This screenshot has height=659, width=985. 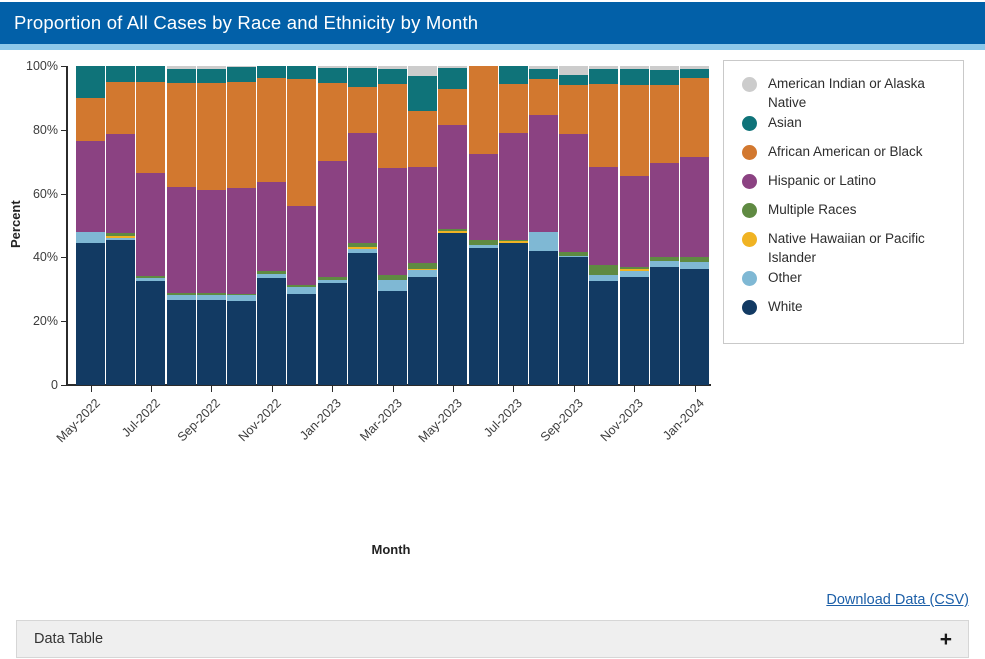 I want to click on legend-item: American Indian or Alaska Native, so click(x=843, y=93).